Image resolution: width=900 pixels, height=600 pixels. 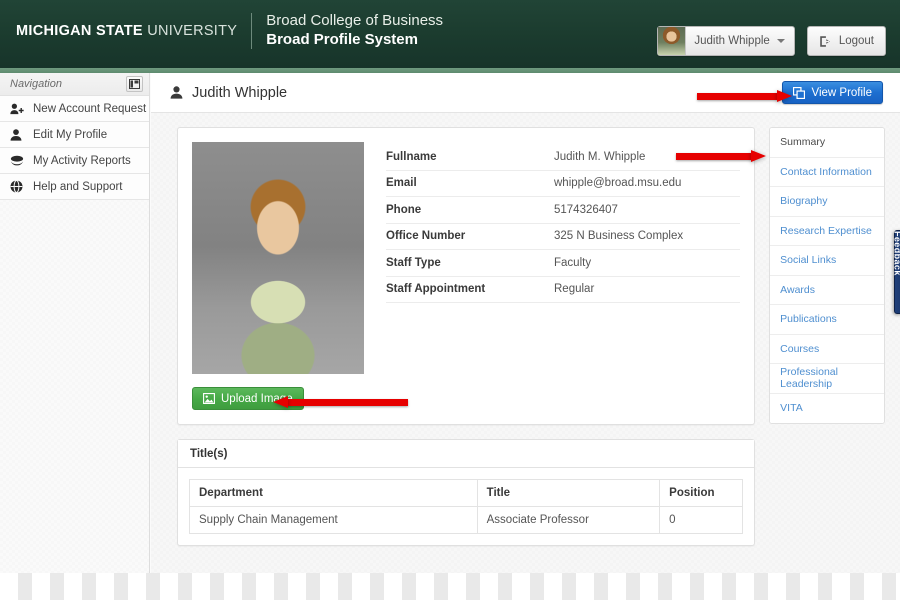 What do you see at coordinates (804, 201) in the screenshot?
I see `tab-label: Biography` at bounding box center [804, 201].